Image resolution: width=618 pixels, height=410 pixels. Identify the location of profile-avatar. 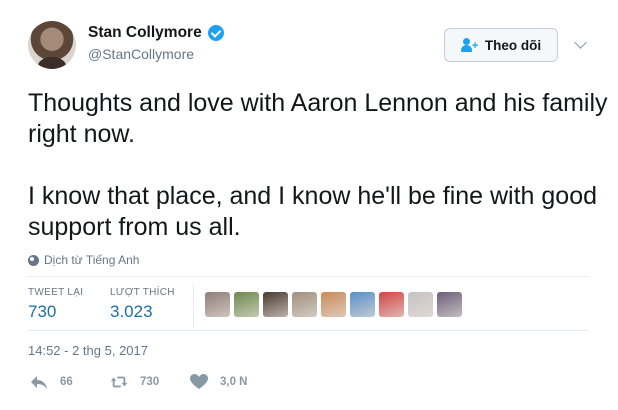
(52, 45).